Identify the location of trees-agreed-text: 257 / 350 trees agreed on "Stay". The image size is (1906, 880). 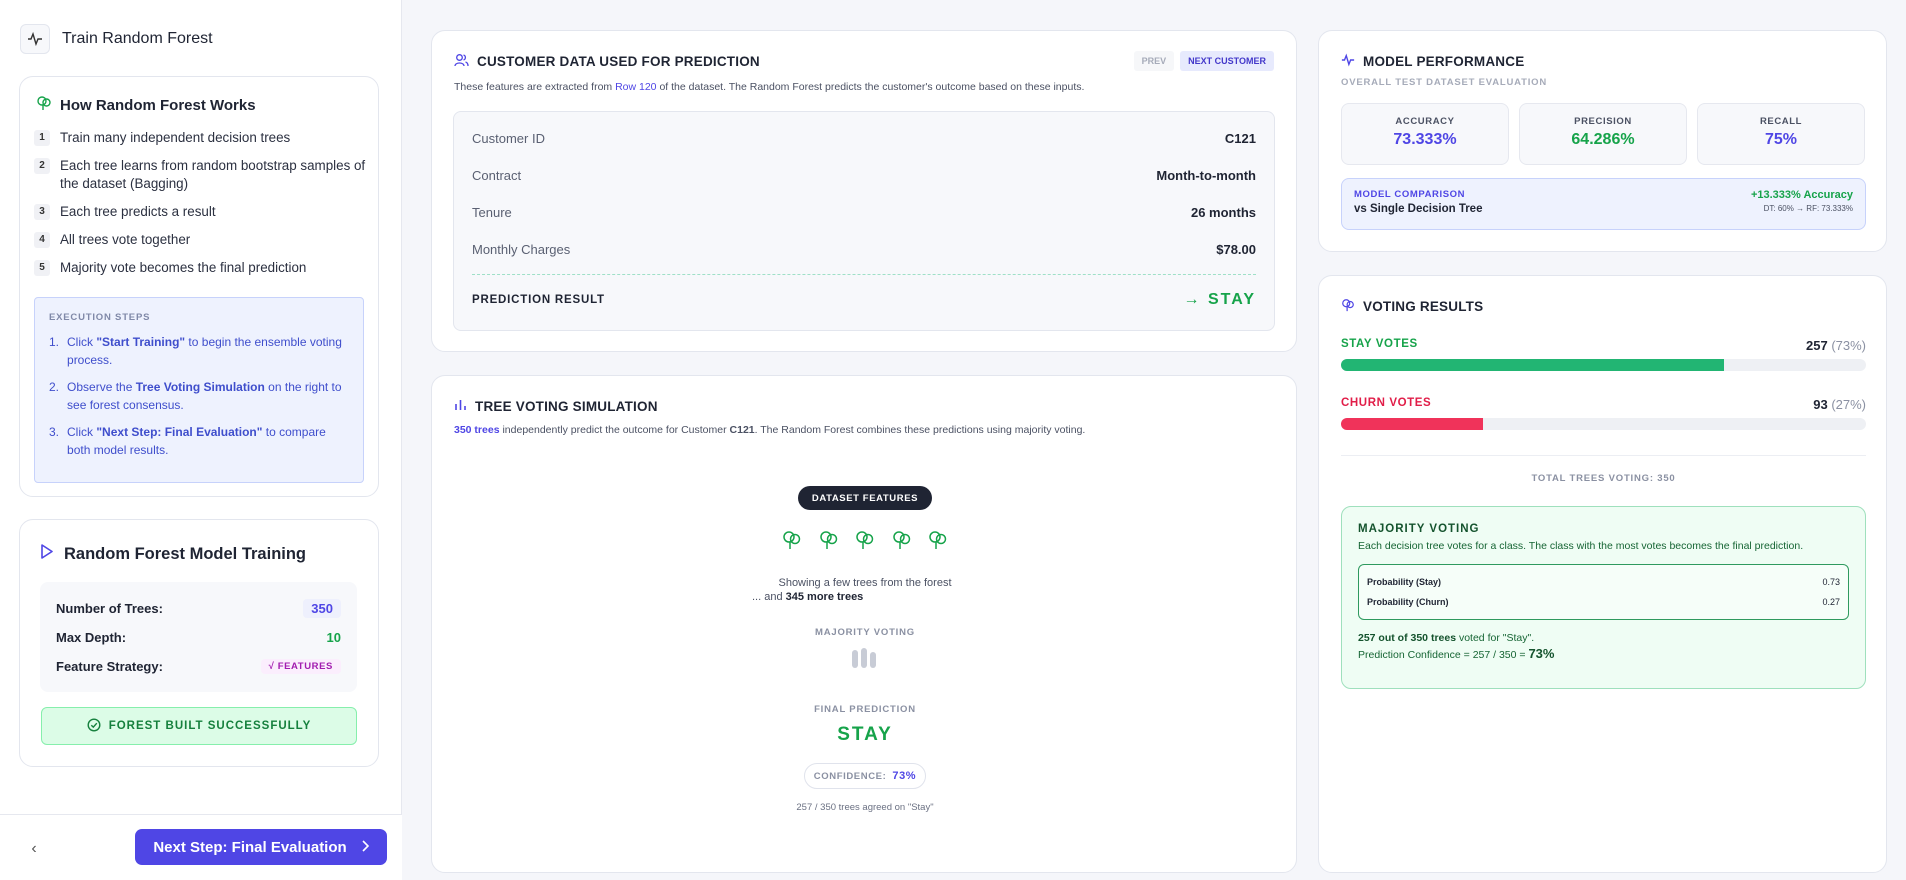
(865, 807).